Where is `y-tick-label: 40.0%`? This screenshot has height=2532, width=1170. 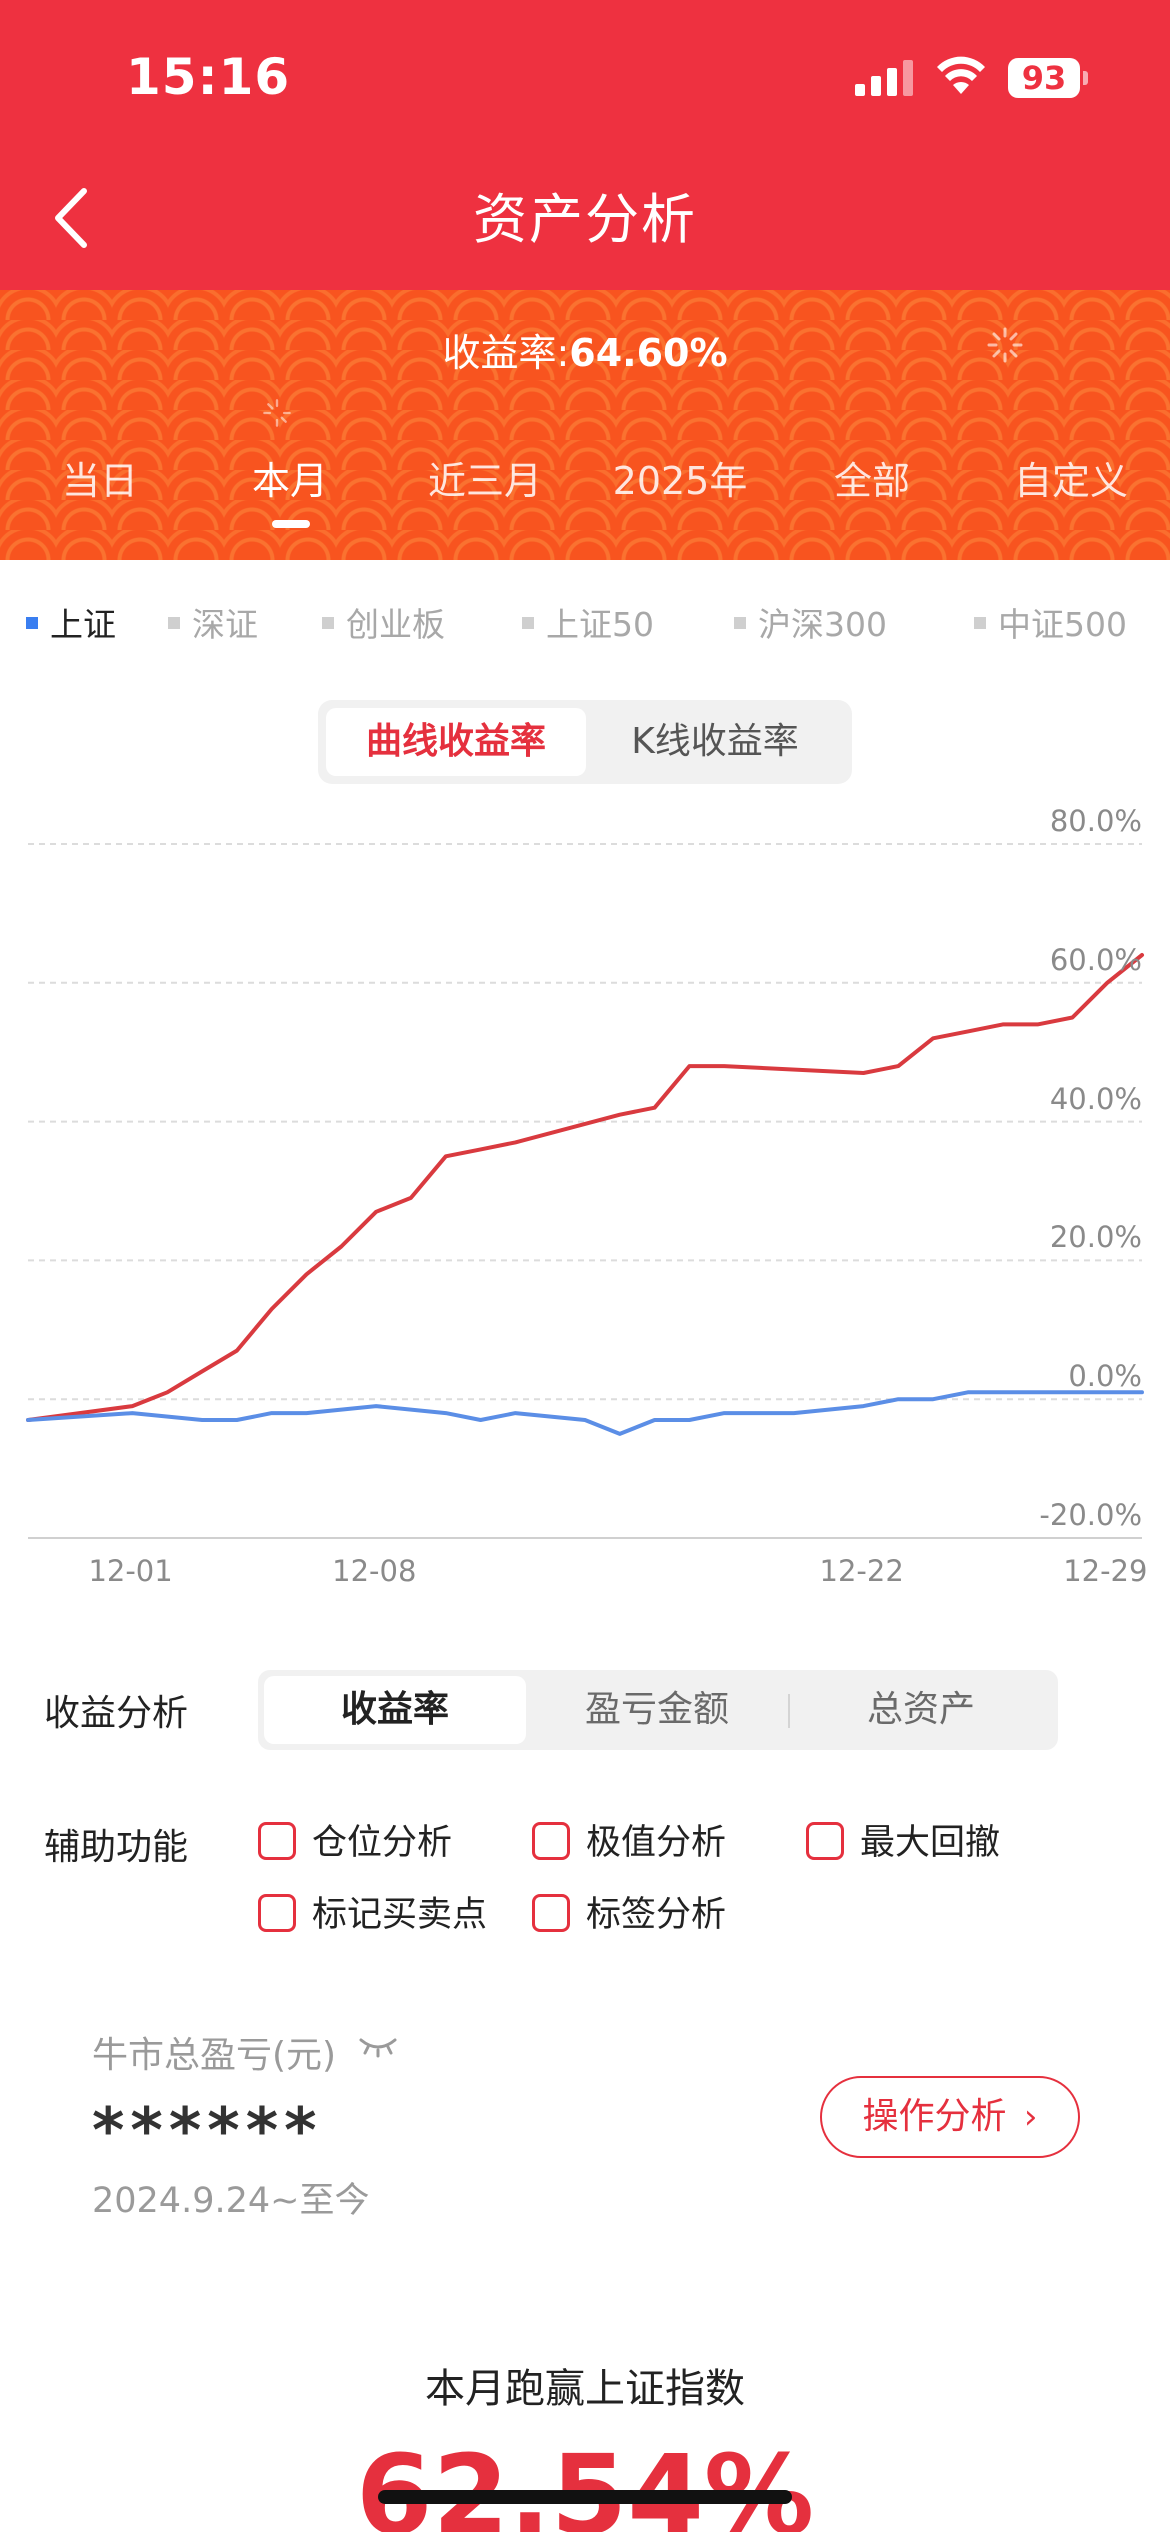
y-tick-label: 40.0% is located at coordinates (1095, 1098).